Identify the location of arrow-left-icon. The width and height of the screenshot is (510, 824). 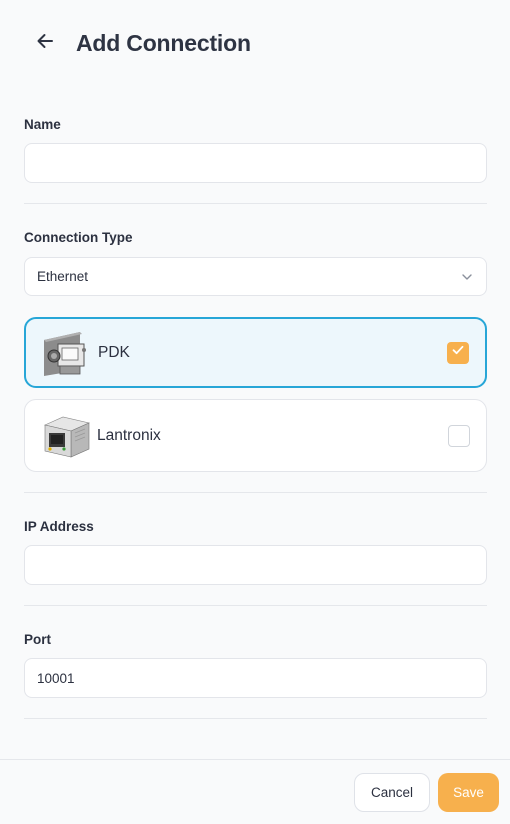
(45, 43).